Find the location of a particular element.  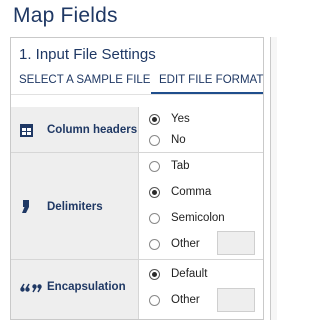

delimiters-label-cell: Delimiters is located at coordinates (75, 206).